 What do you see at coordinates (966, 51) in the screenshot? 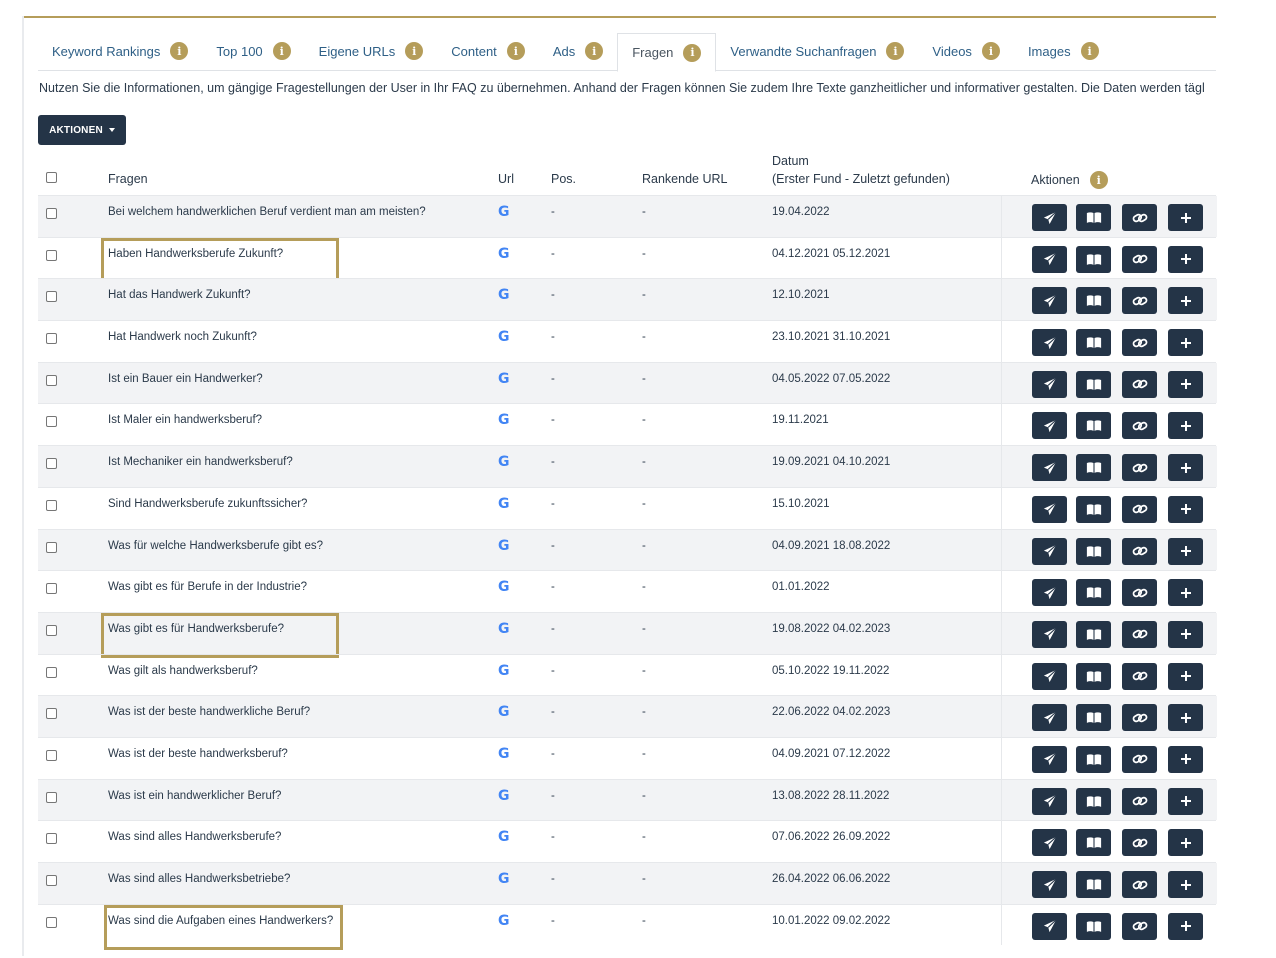
I see `tab-videos: Videos i` at bounding box center [966, 51].